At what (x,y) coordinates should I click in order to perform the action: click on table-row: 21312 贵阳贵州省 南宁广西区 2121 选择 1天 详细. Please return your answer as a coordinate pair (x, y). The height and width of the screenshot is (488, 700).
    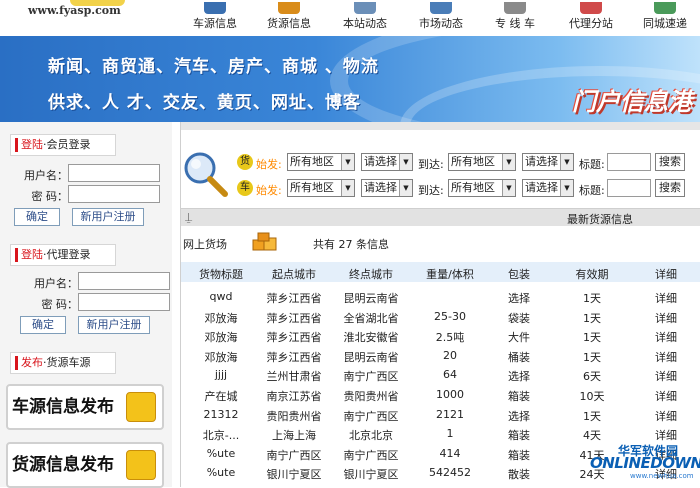
    Looking at the image, I should click on (440, 415).